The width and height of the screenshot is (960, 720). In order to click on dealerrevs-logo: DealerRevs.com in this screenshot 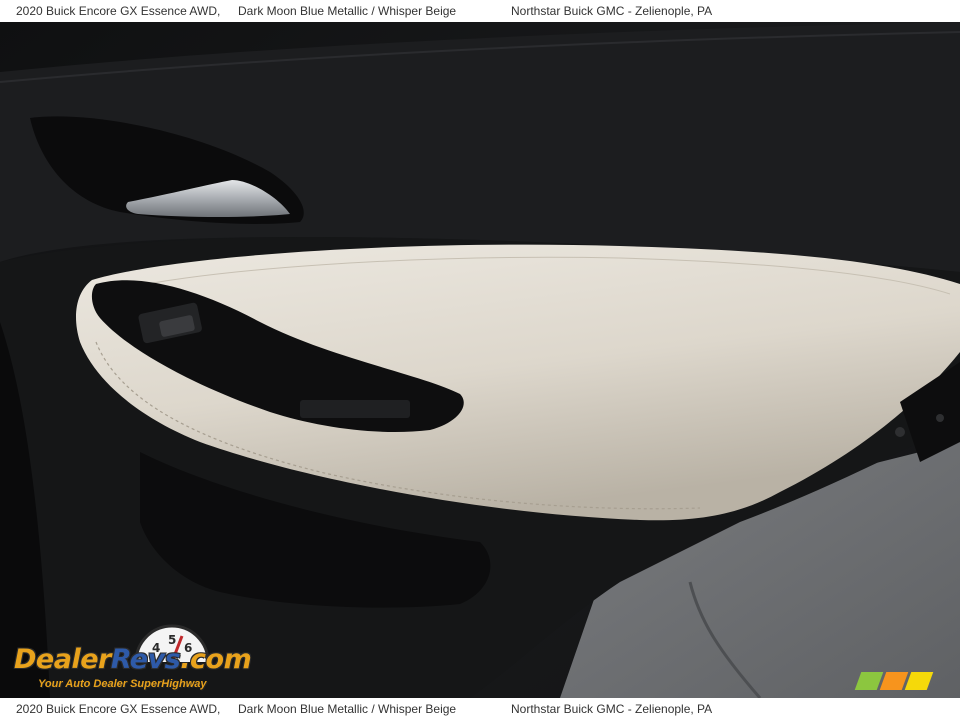, I will do `click(133, 659)`.